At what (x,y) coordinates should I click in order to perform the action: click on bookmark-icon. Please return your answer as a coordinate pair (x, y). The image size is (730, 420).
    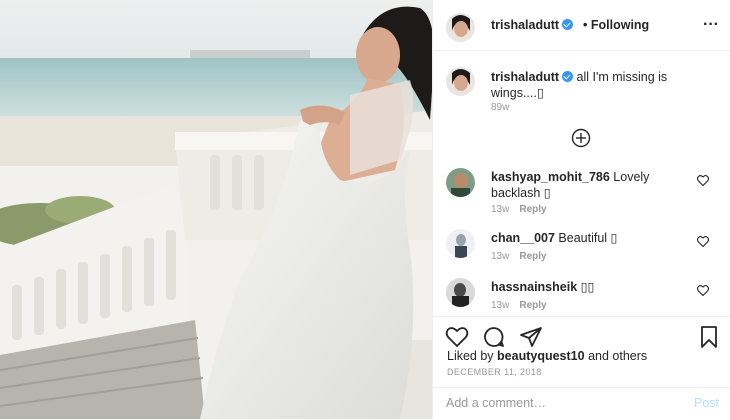
    Looking at the image, I should click on (709, 337).